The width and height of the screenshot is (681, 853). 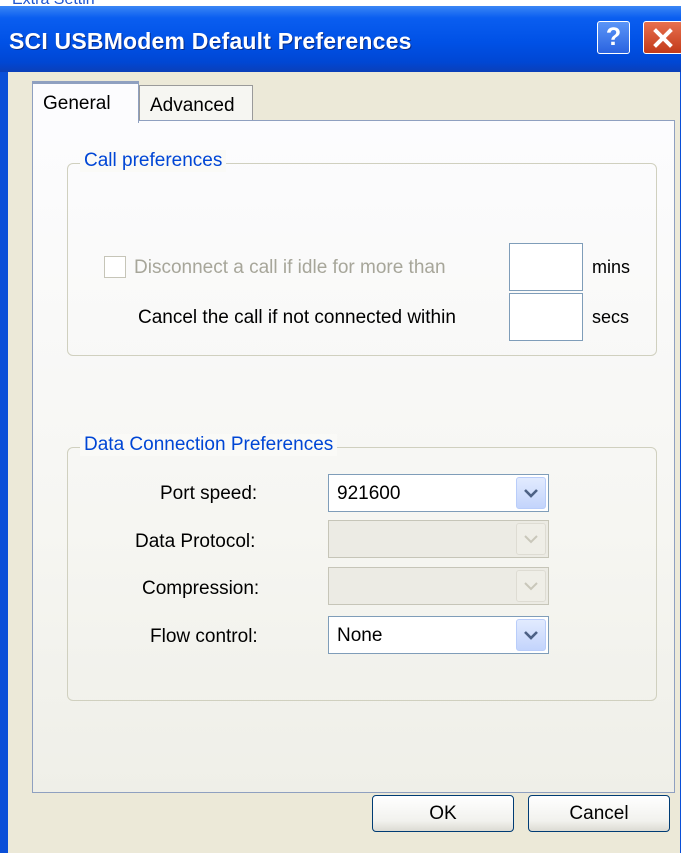 I want to click on title-bar: SCI USBModem Default Preferences ?, so click(x=340, y=39).